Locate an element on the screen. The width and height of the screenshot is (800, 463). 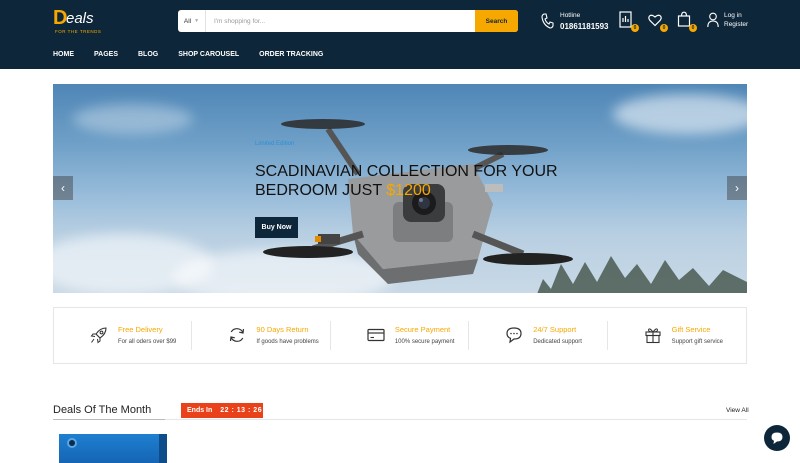
compare-icon is located at coordinates (625, 19).